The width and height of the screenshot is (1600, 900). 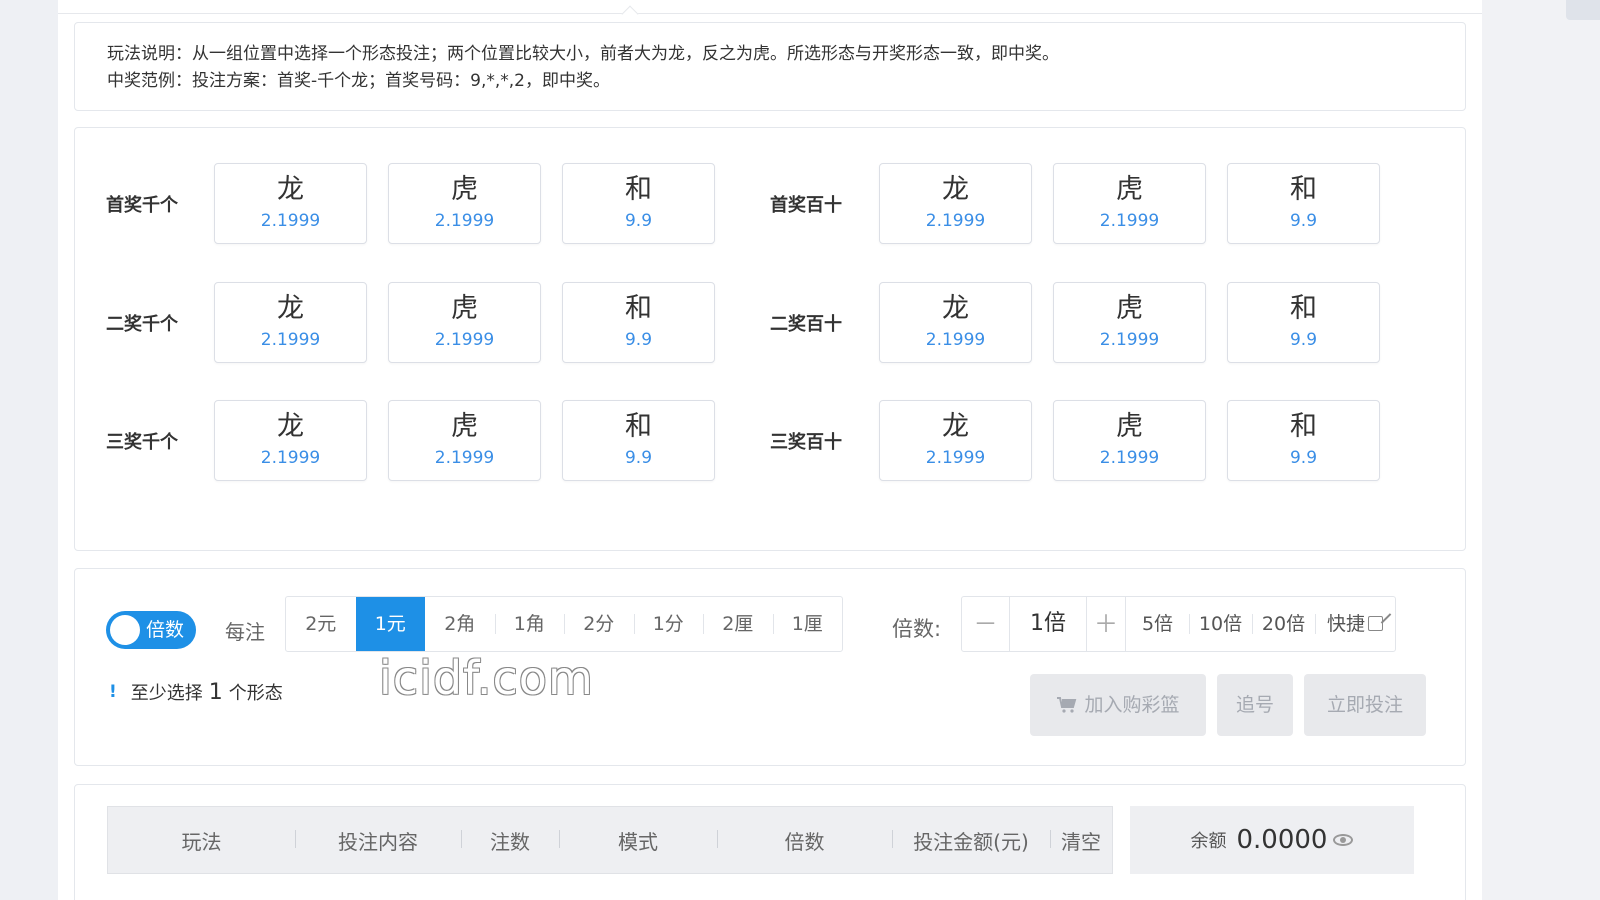 I want to click on row-label: 首奖百十, so click(x=806, y=205).